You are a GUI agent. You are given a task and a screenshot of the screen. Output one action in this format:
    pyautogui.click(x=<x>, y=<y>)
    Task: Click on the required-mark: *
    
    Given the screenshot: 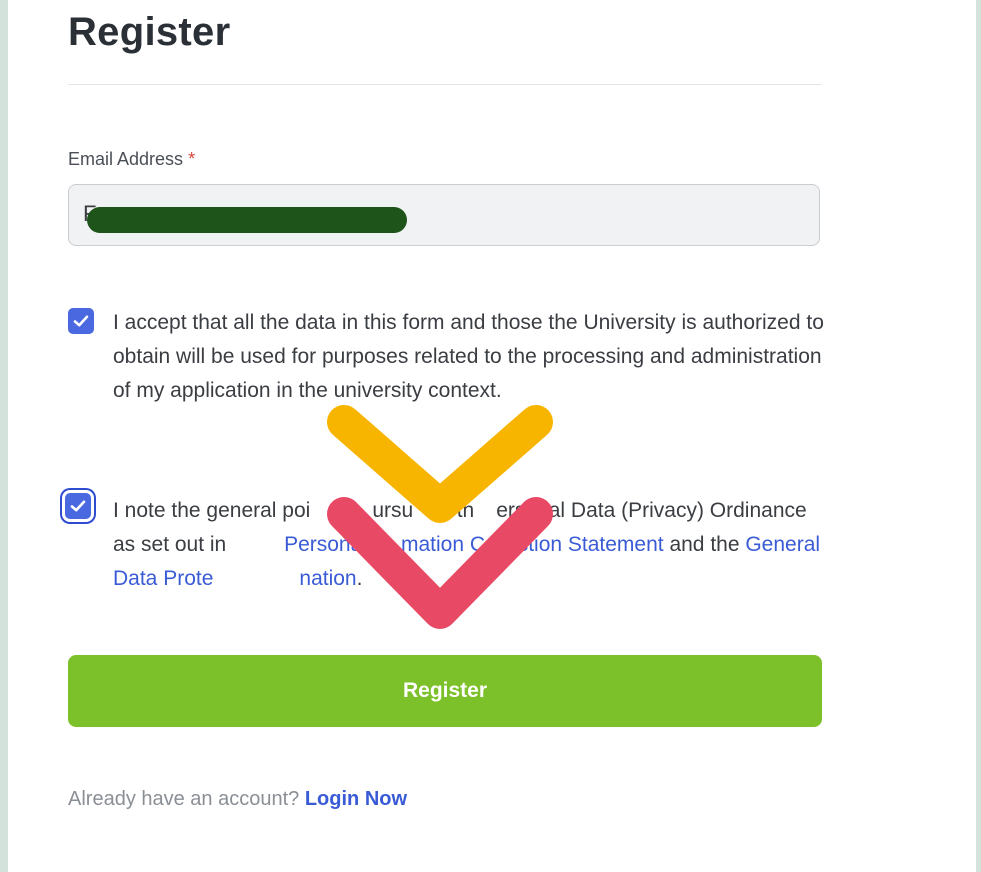 What is the action you would take?
    pyautogui.click(x=192, y=159)
    